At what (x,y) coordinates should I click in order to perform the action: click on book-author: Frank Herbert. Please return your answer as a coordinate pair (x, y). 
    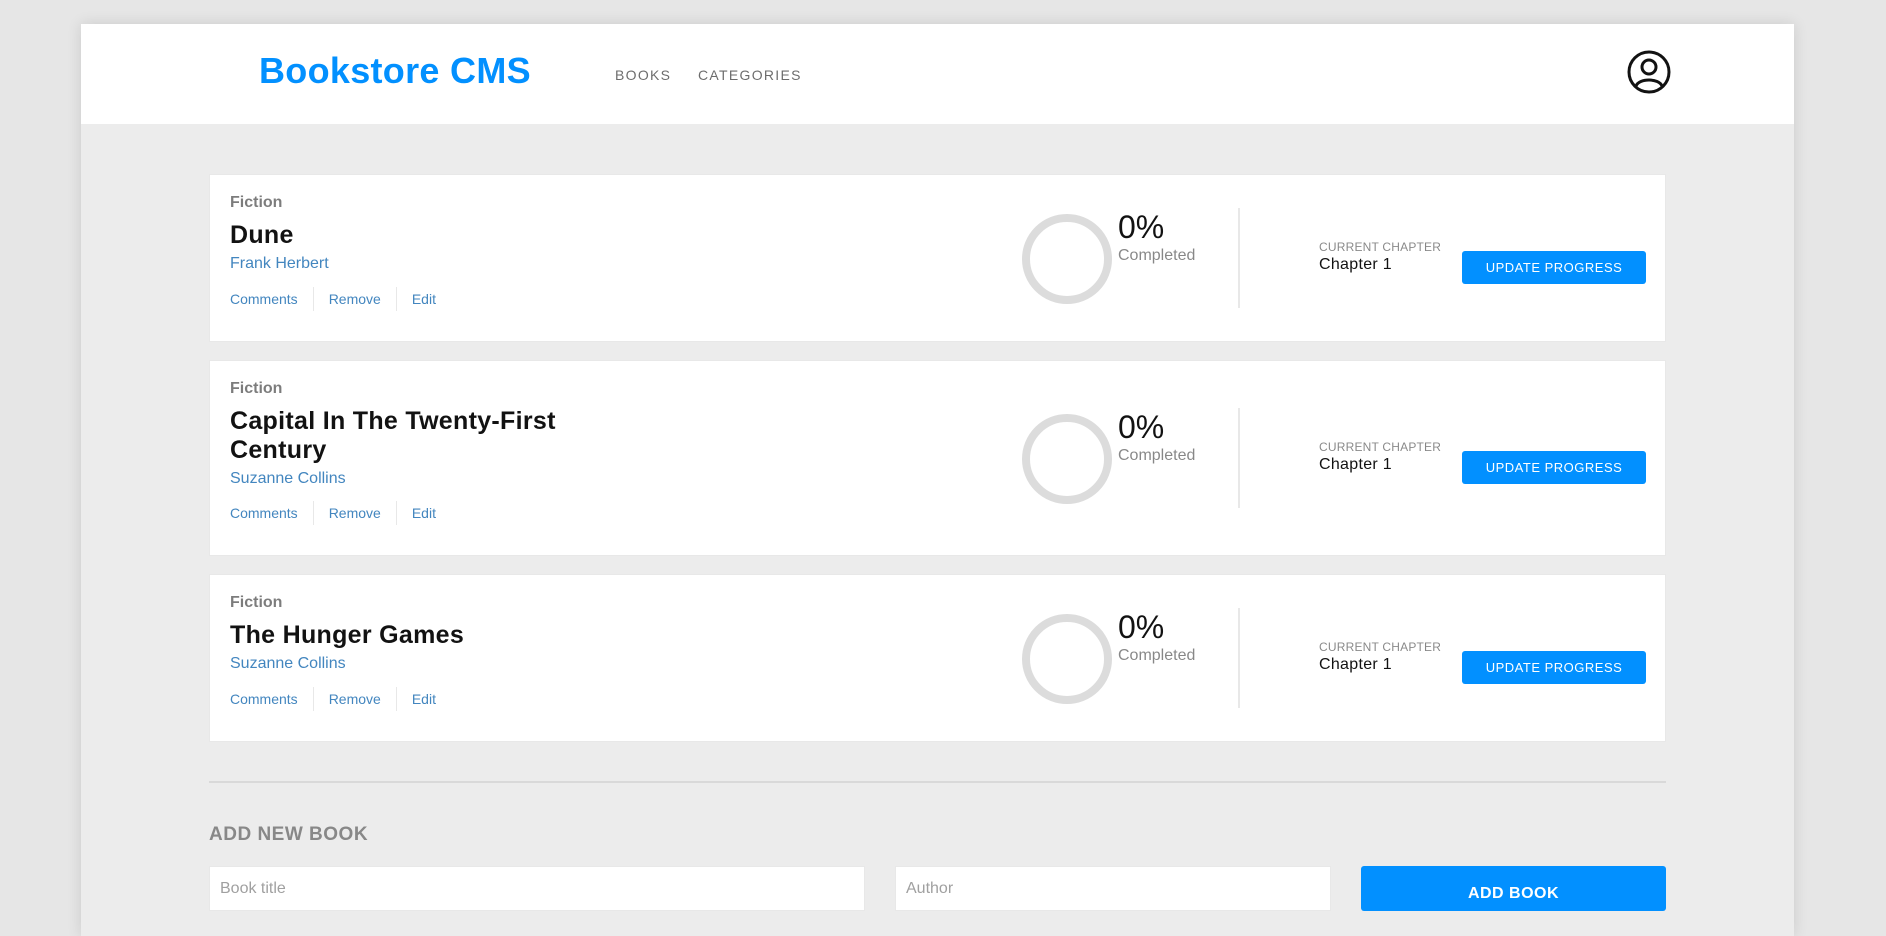
    Looking at the image, I should click on (279, 264).